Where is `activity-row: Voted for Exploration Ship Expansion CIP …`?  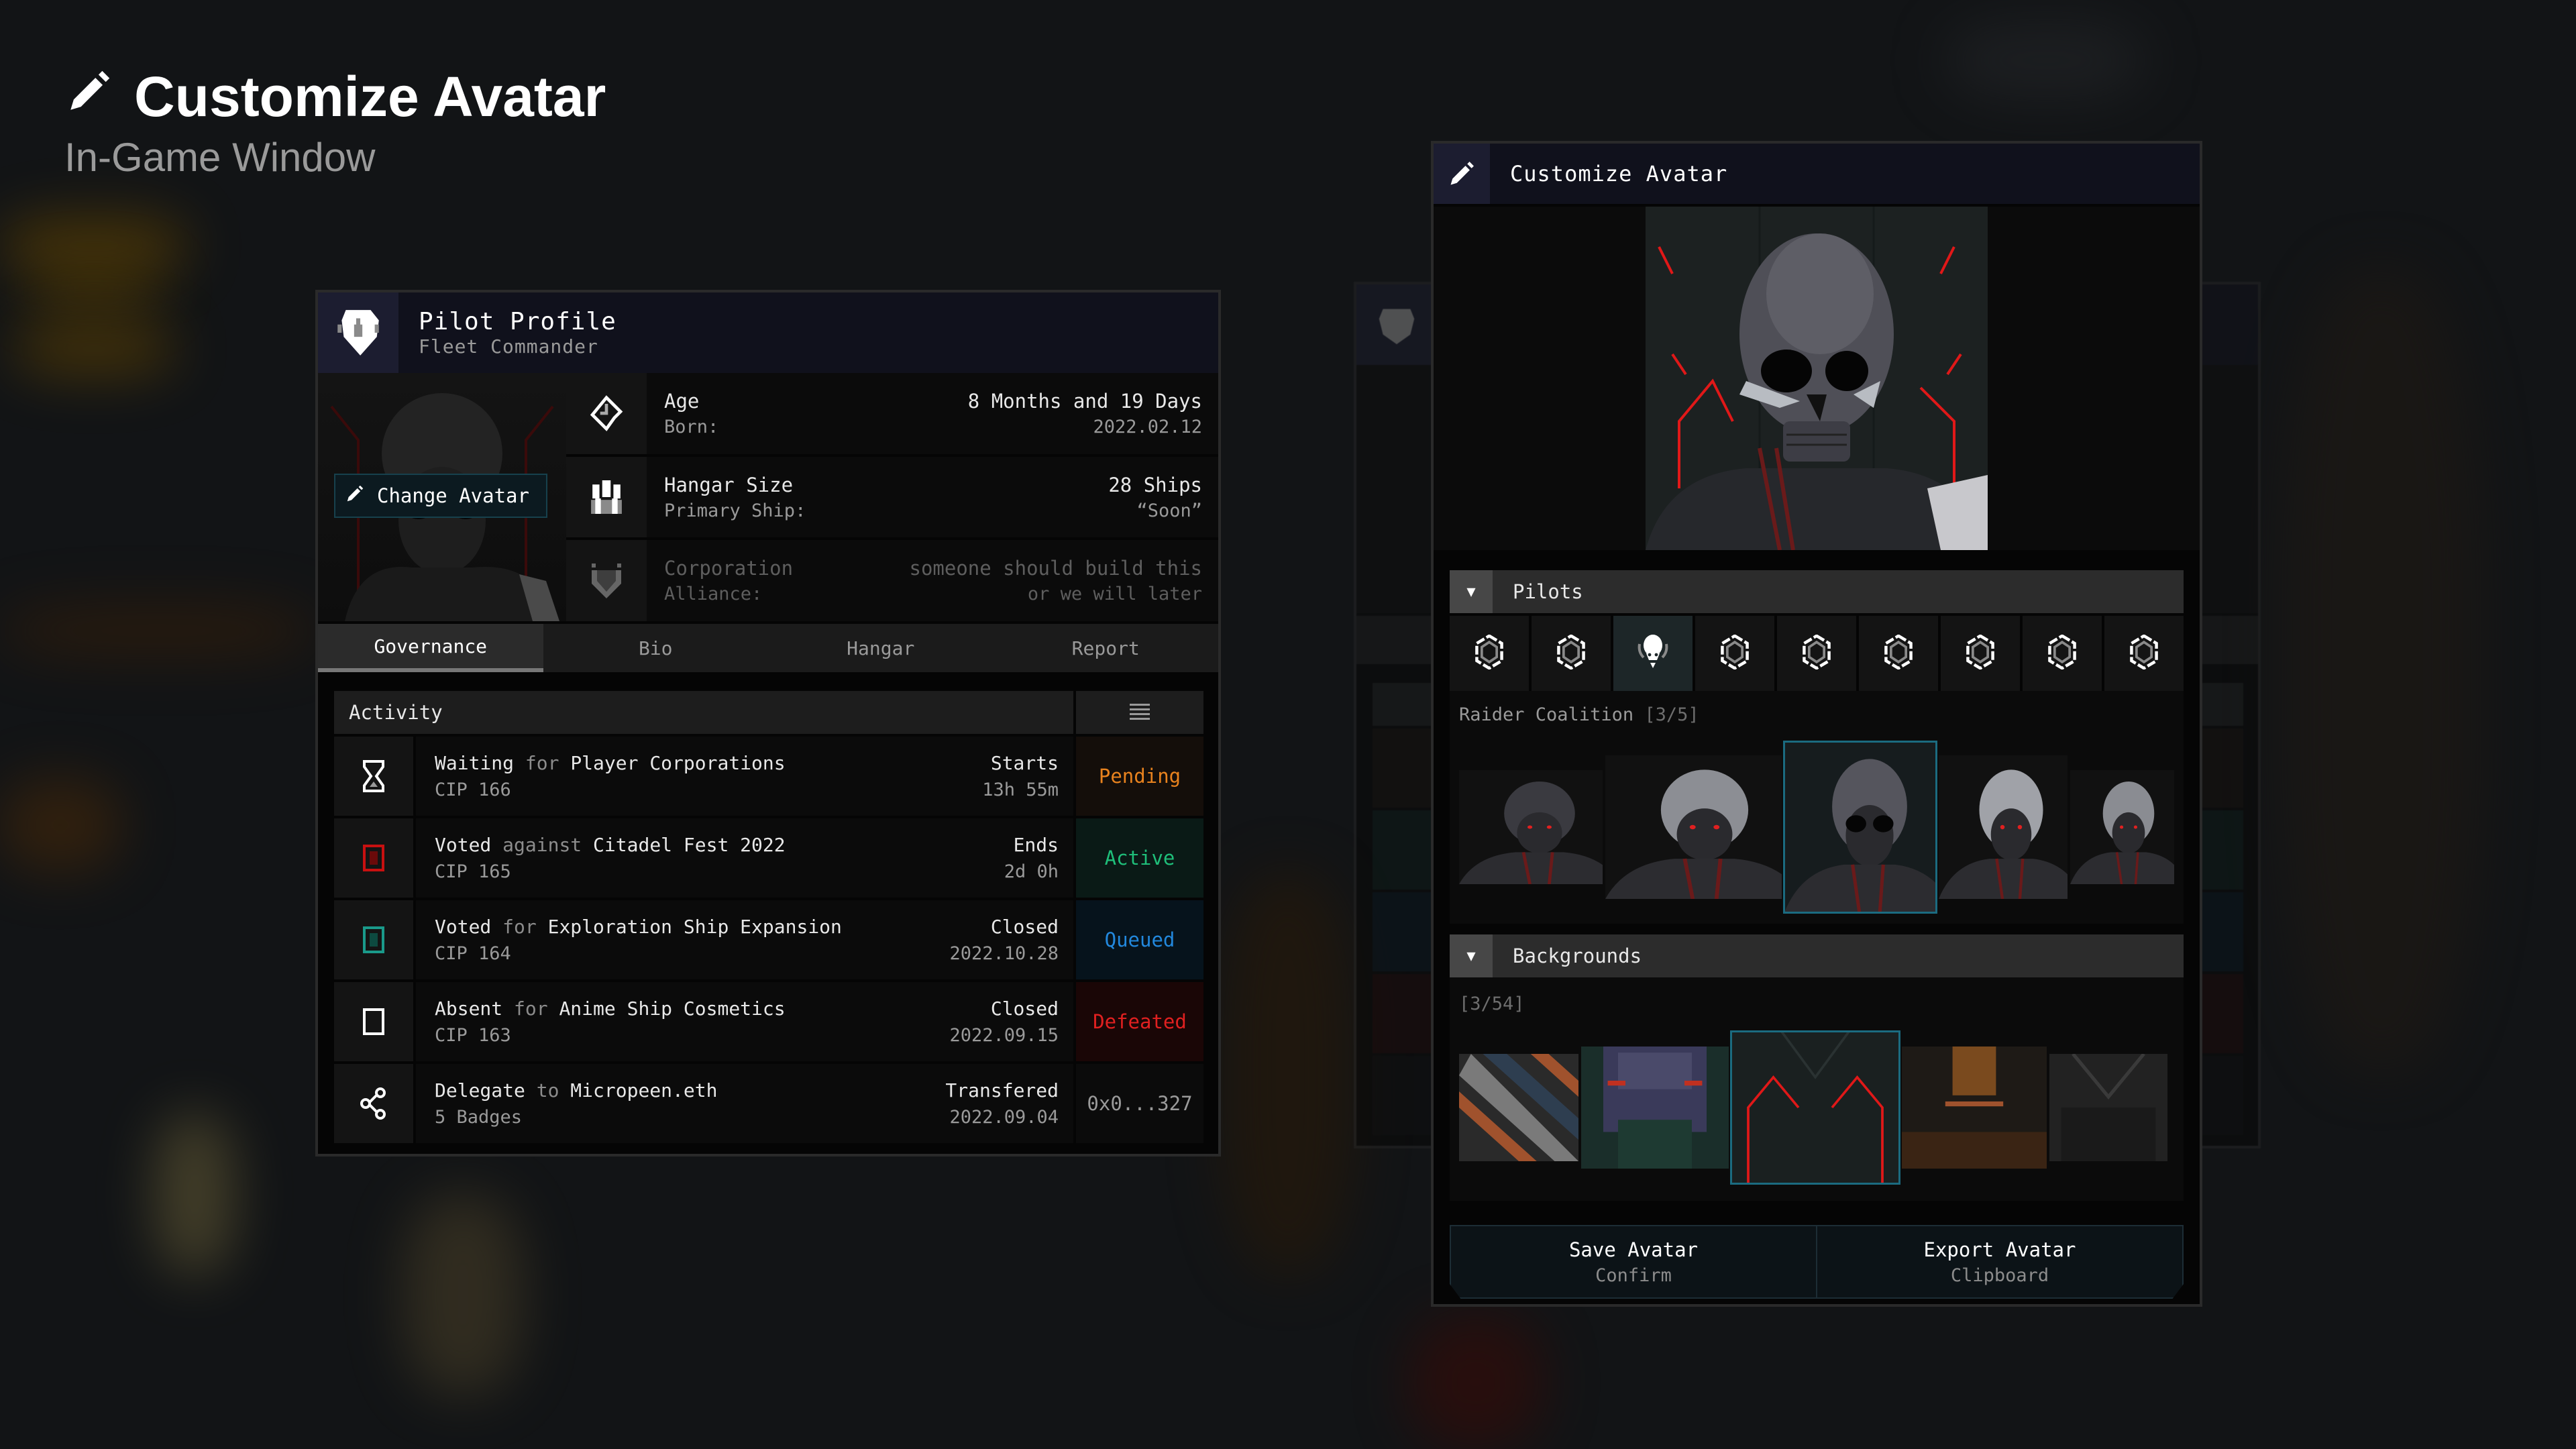
activity-row: Voted for Exploration Ship Expansion CIP … is located at coordinates (768, 939).